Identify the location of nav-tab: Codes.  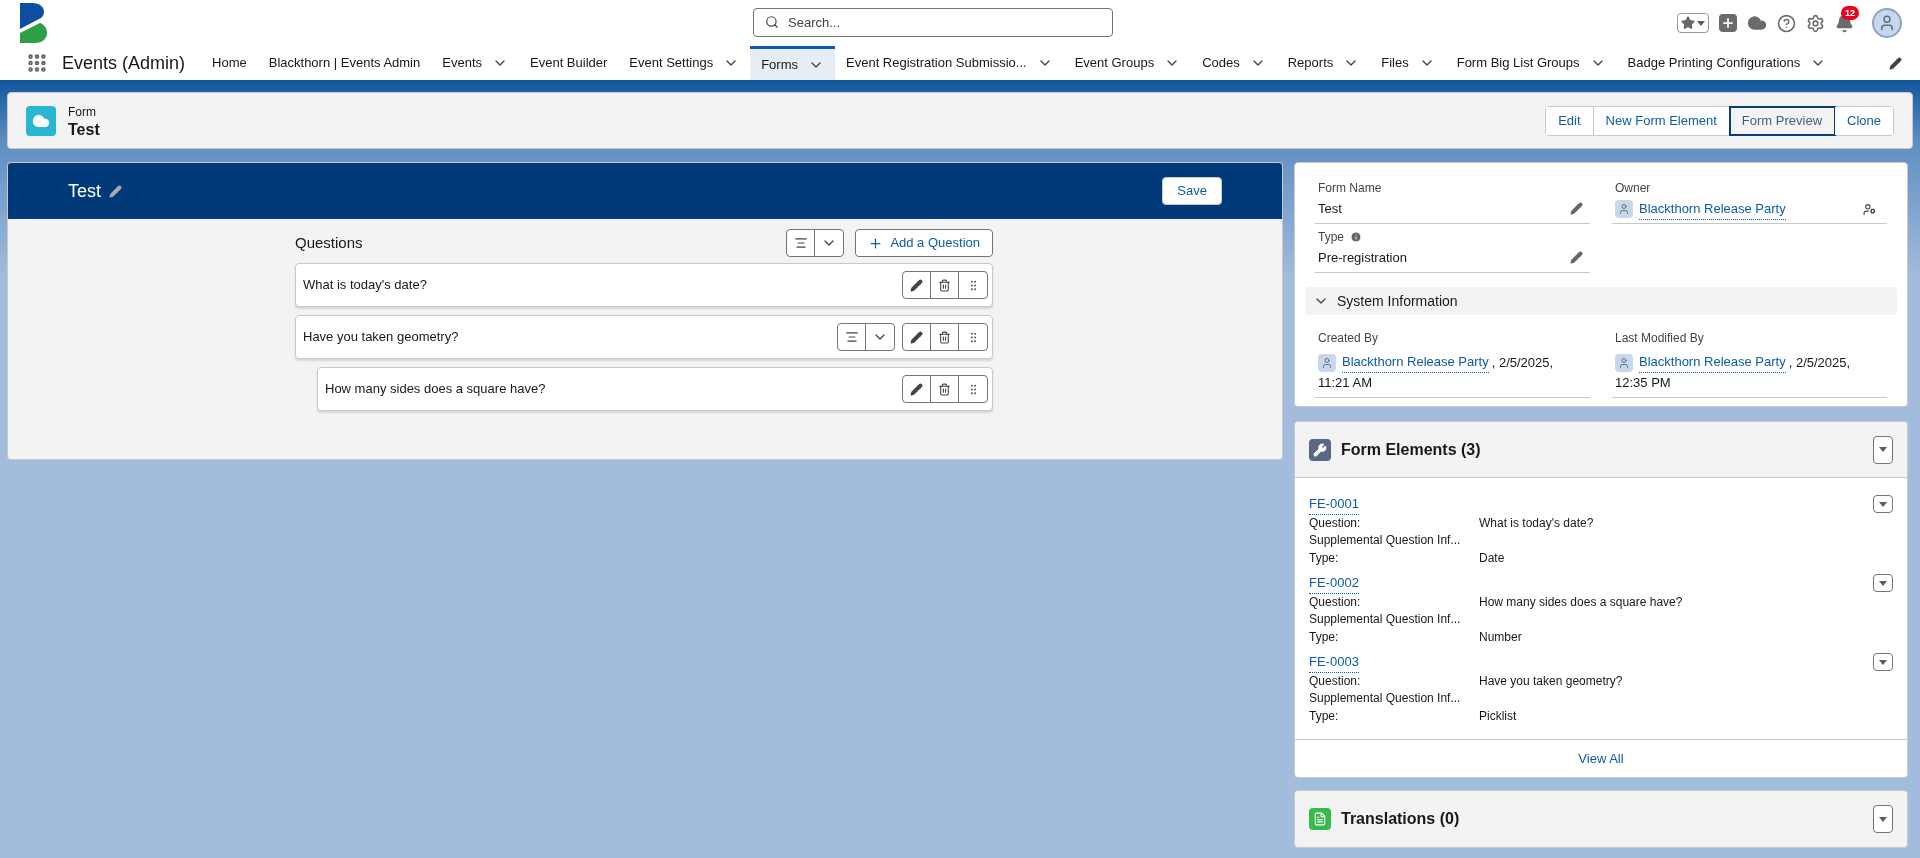
(1234, 63).